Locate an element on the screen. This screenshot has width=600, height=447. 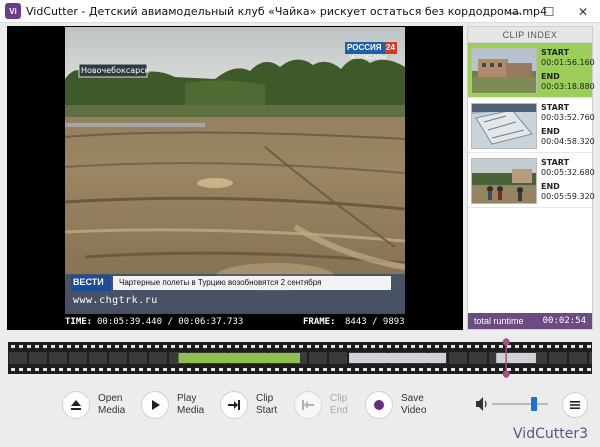
close-button: ✕ is located at coordinates (583, 11).